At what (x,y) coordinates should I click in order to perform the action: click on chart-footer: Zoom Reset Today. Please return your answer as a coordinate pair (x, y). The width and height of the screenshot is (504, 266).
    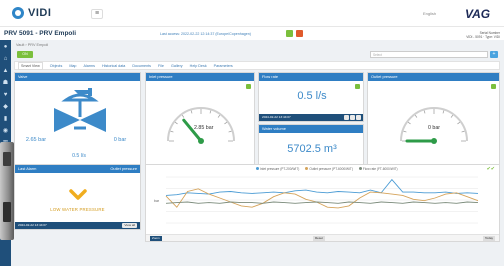
    Looking at the image, I should click on (322, 237).